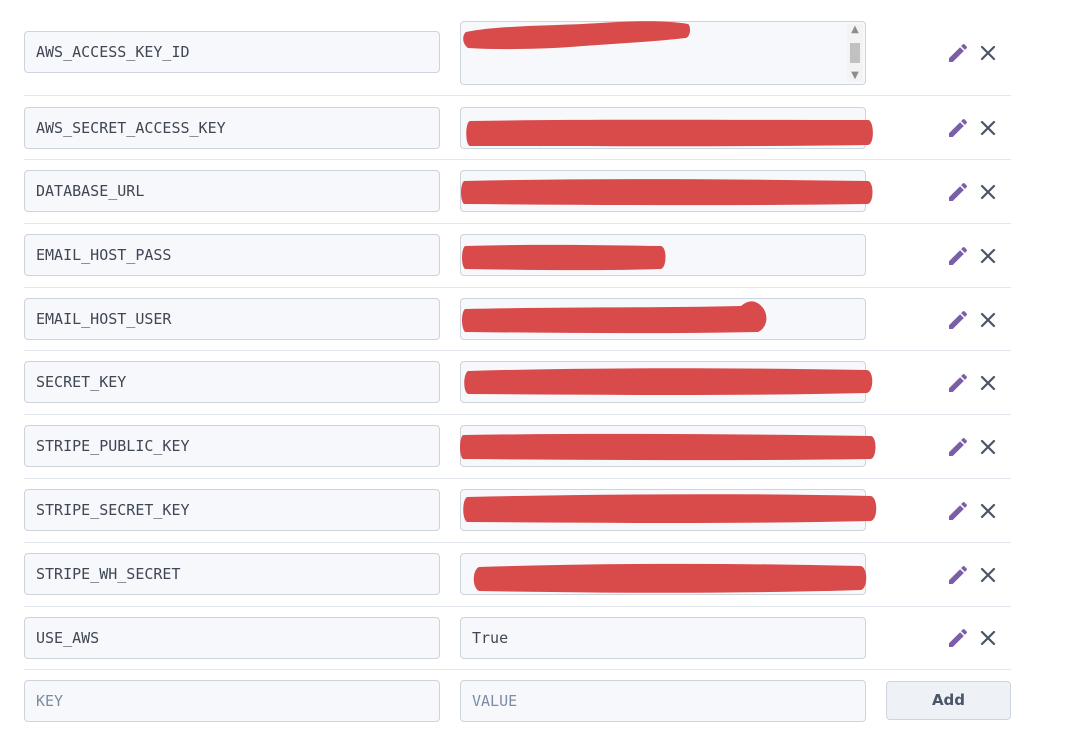 The height and width of the screenshot is (745, 1071). I want to click on config-var-row-aws-secret-access-key: AWS_SECRET_ACCESS_KEY, so click(517, 128).